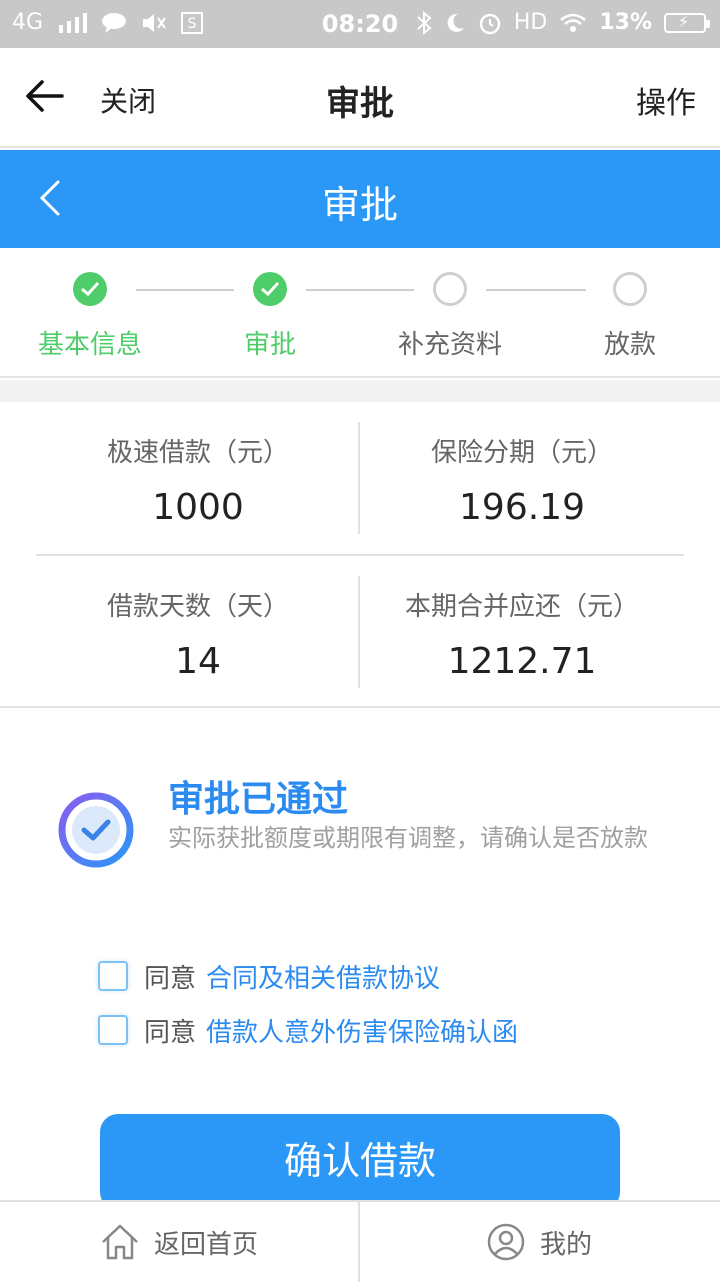  I want to click on contract-link: 合同及相关借款协议, so click(323, 976).